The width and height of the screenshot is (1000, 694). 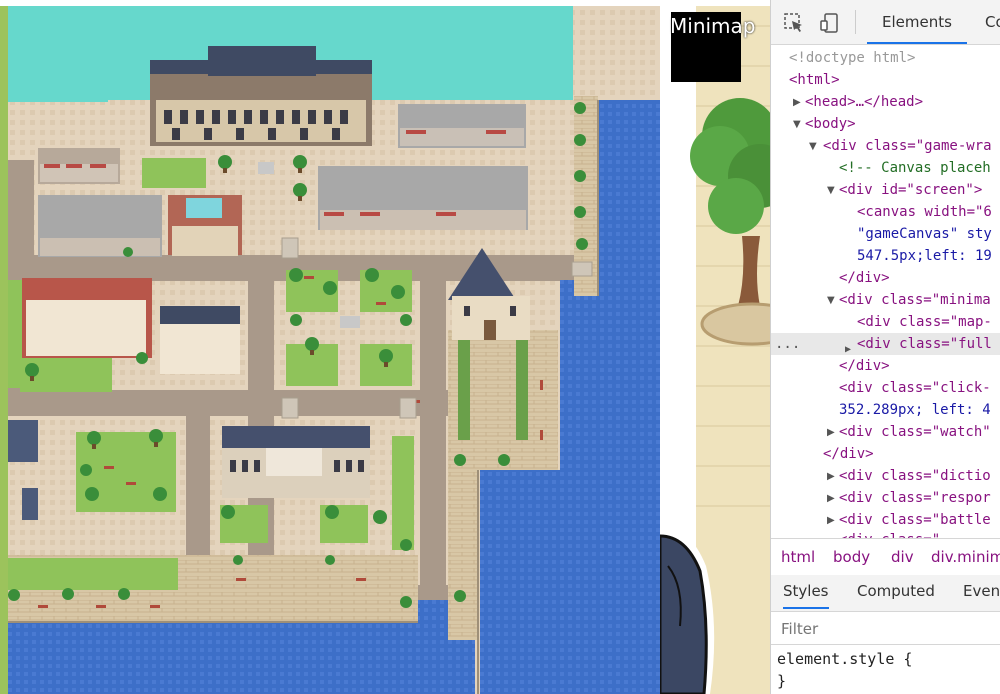 I want to click on toolbar-divider, so click(x=855, y=22).